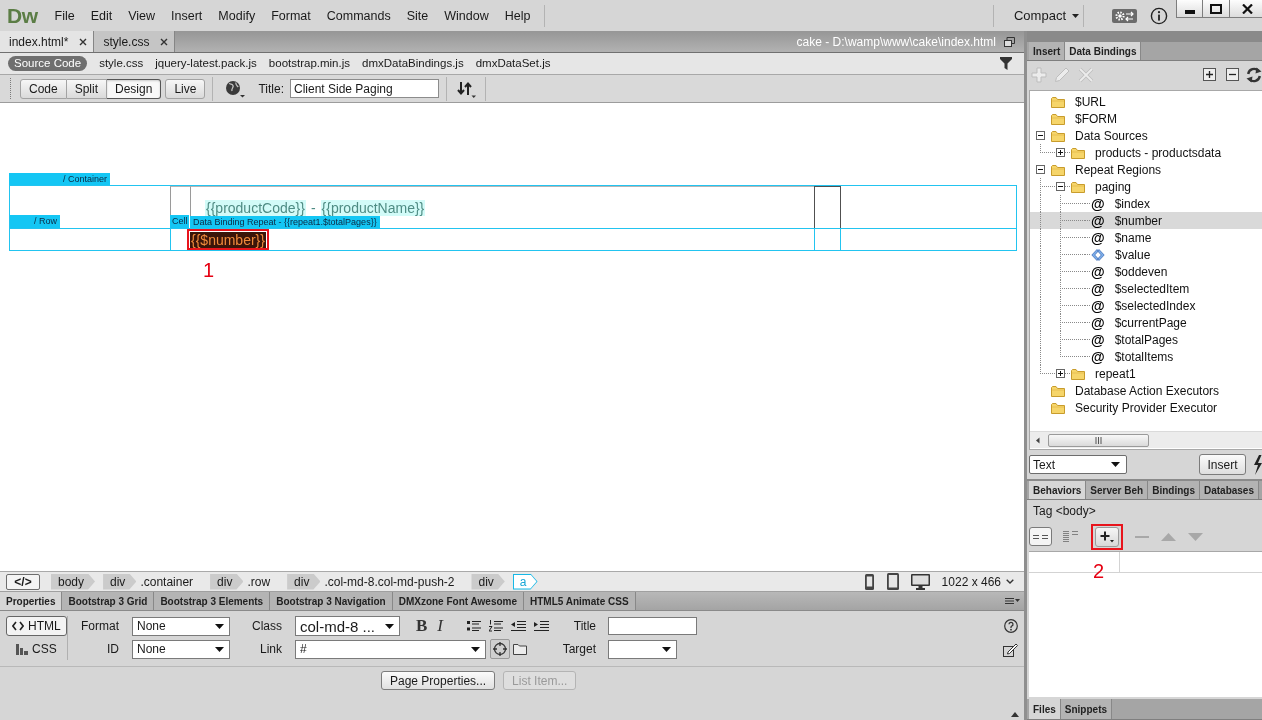  I want to click on edit-icon, so click(1010, 649).